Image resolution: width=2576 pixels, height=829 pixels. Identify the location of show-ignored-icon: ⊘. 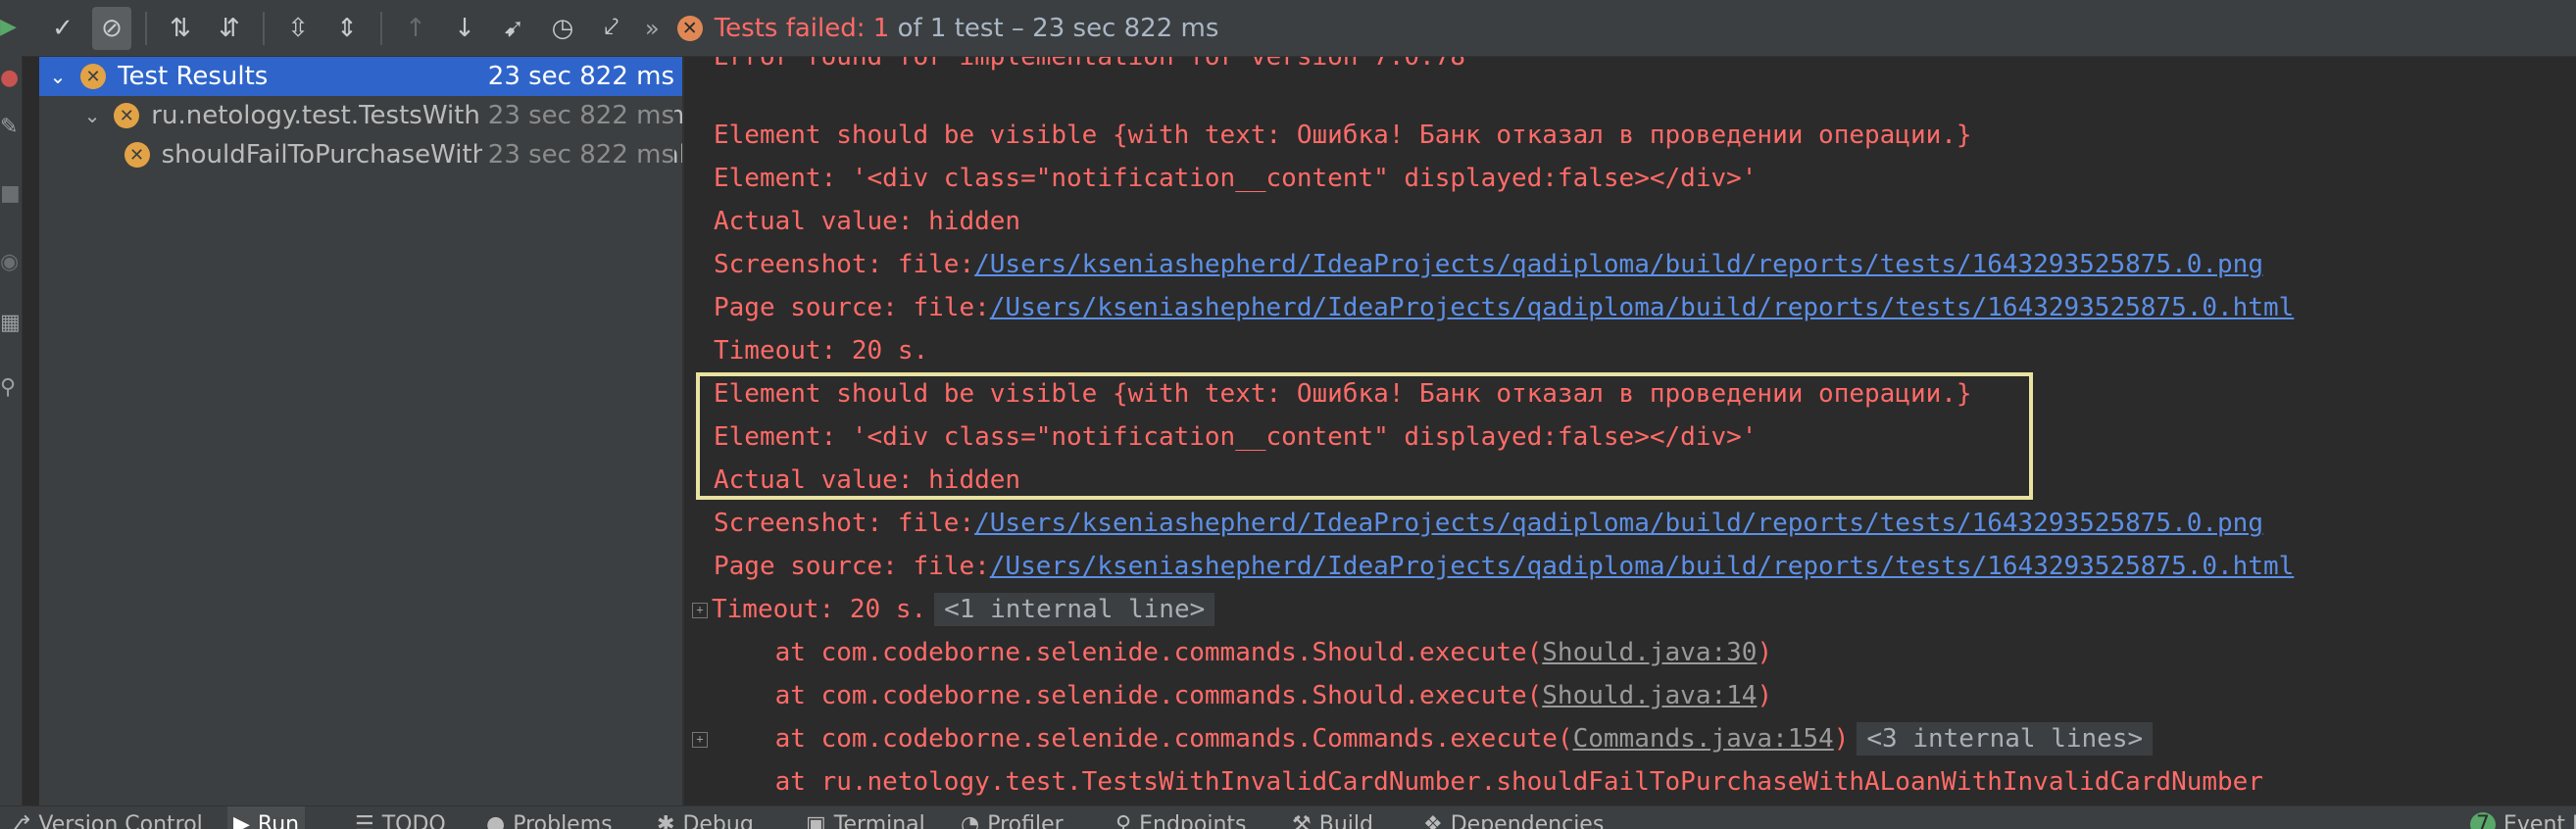
(111, 28).